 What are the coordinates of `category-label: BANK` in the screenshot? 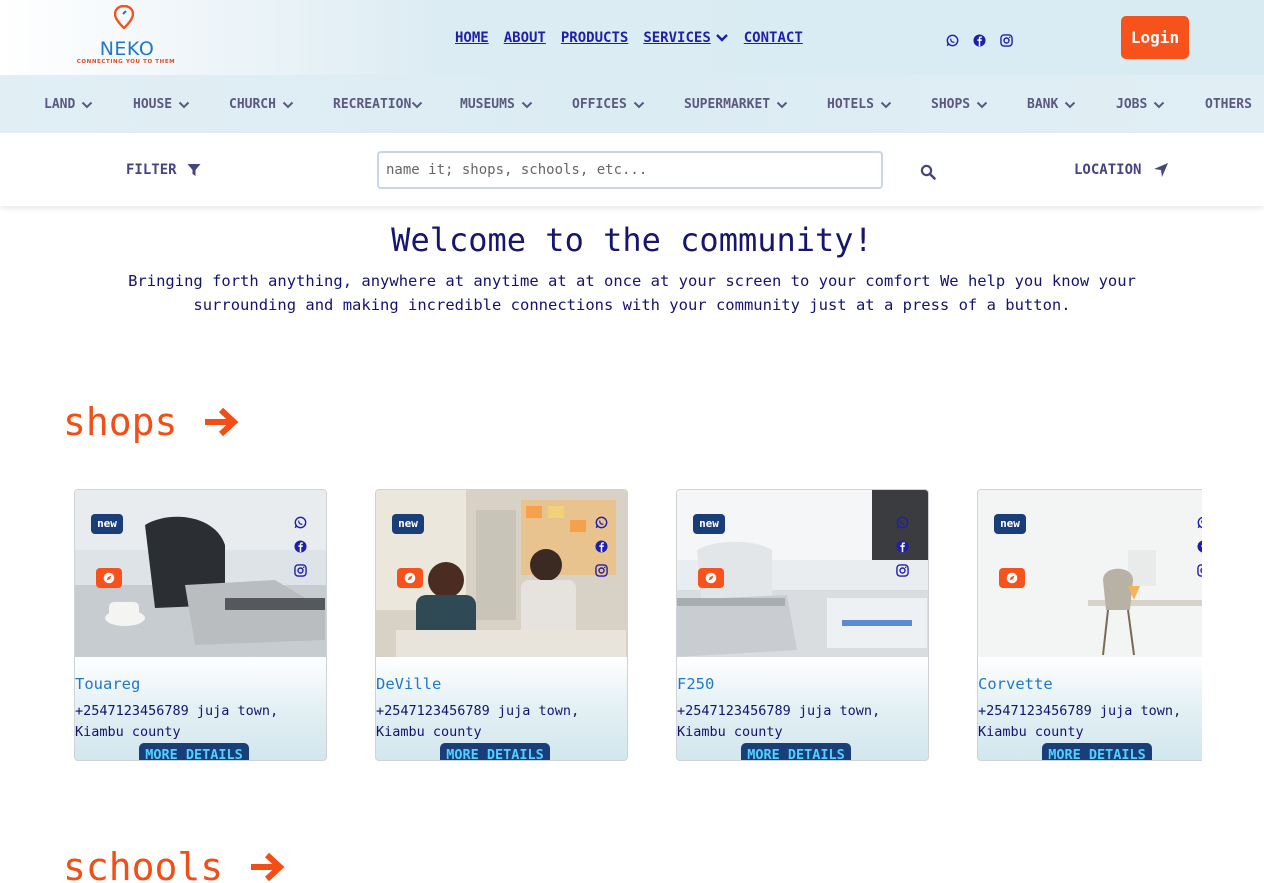 It's located at (1043, 104).